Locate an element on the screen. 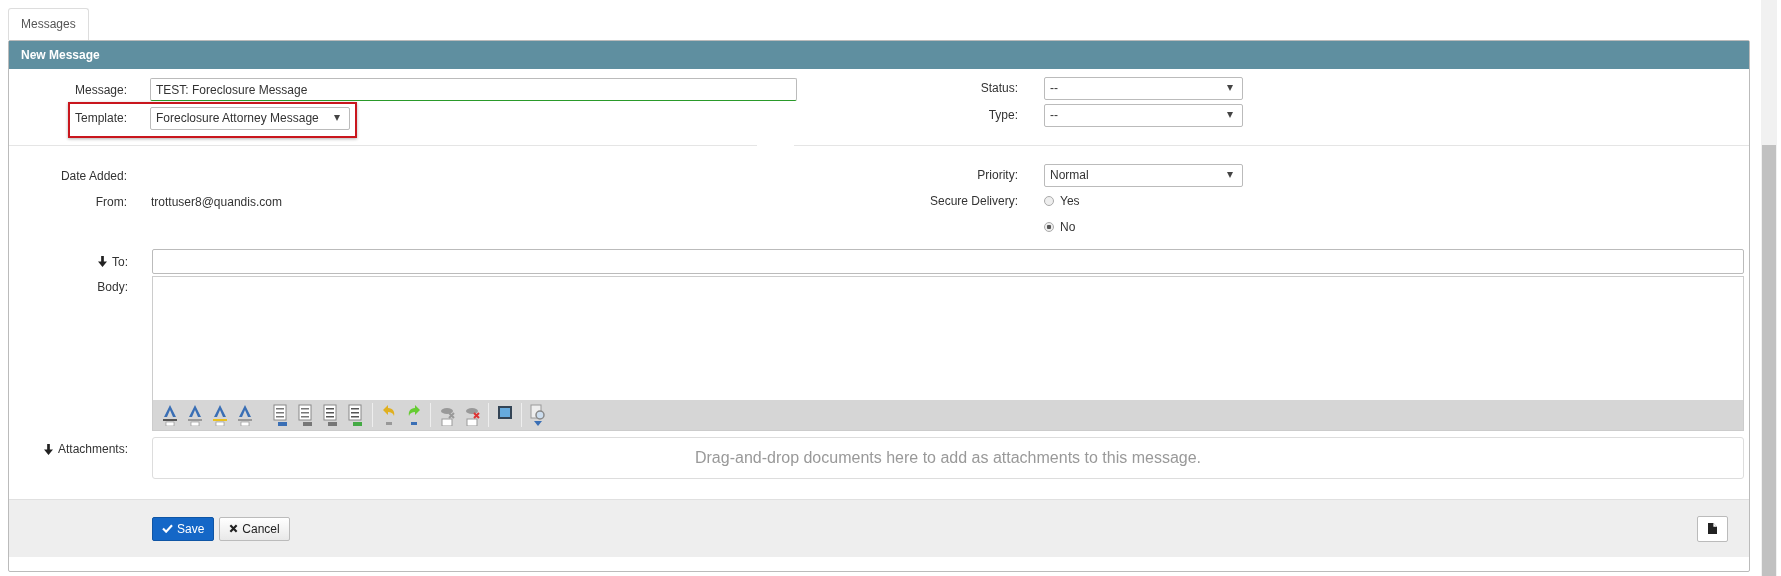 Image resolution: width=1781 pixels, height=576 pixels. messages-tab: Messages is located at coordinates (48, 24).